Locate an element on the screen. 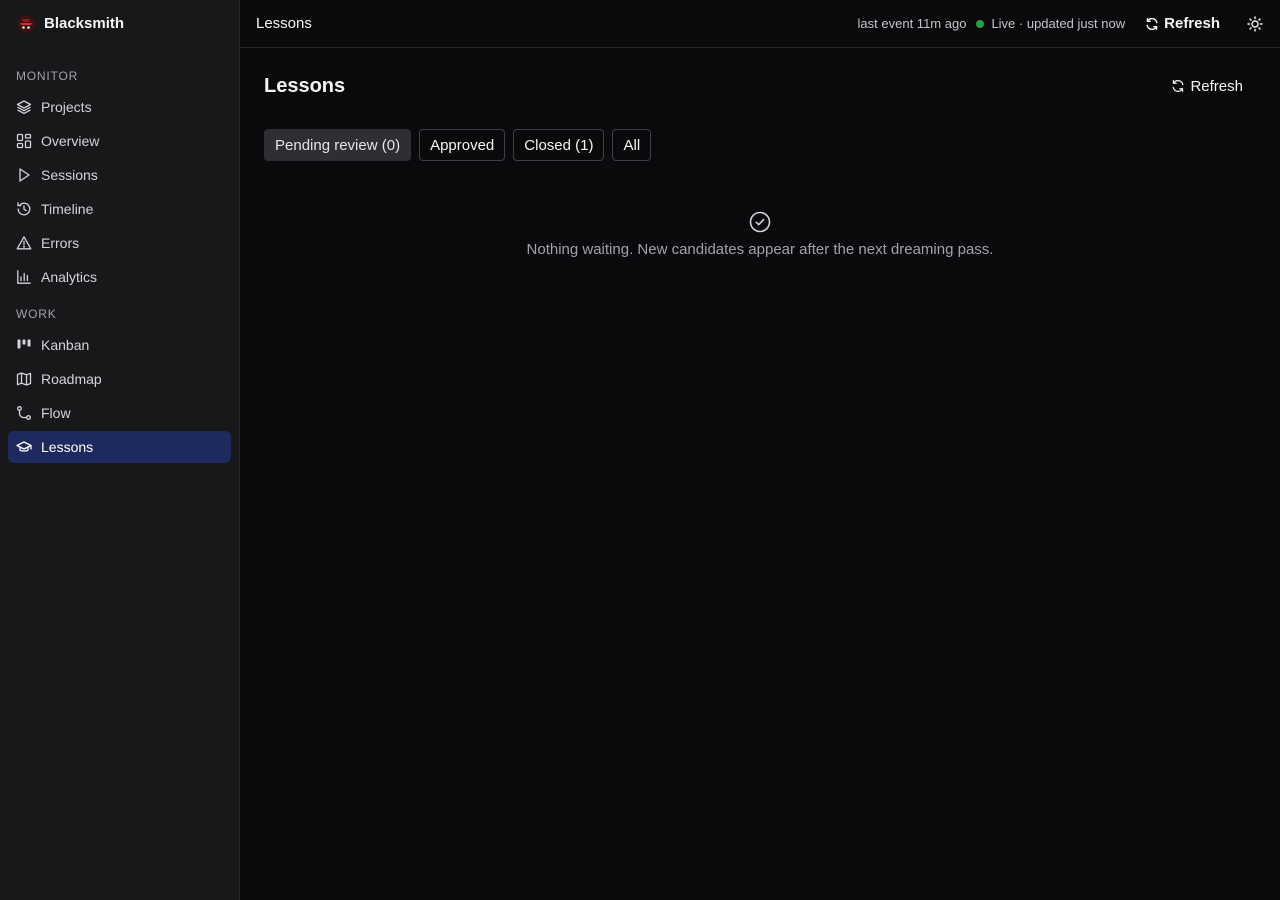 The height and width of the screenshot is (900, 1280). sidebar-item-label: Timeline is located at coordinates (67, 209).